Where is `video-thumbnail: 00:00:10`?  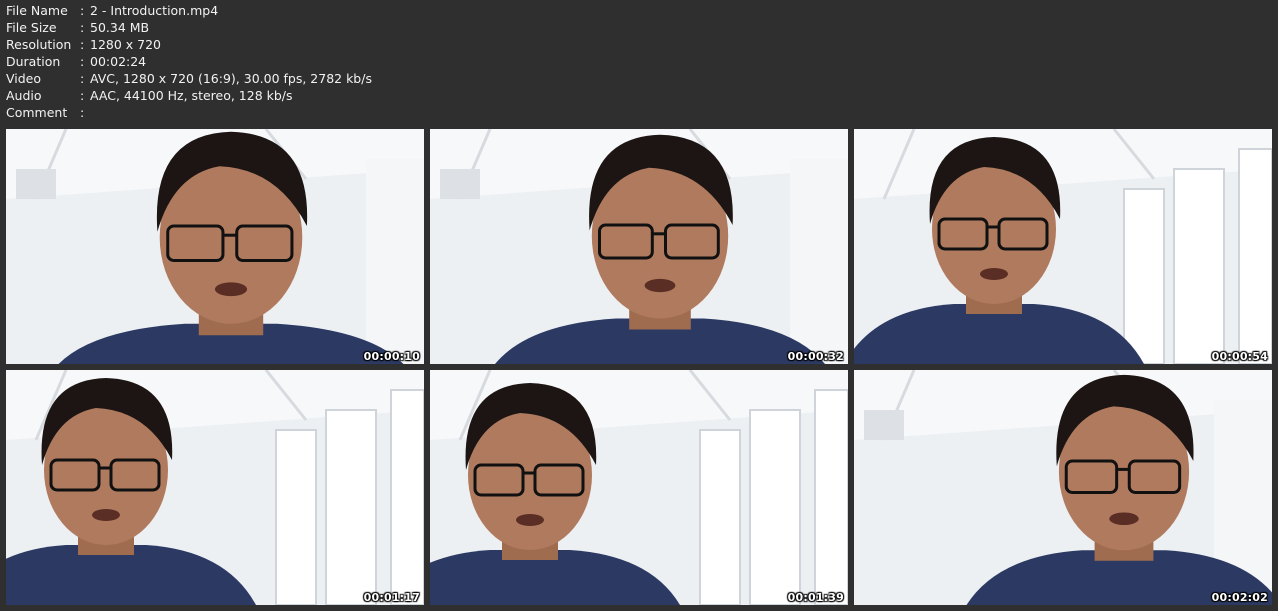 video-thumbnail: 00:00:10 is located at coordinates (215, 246).